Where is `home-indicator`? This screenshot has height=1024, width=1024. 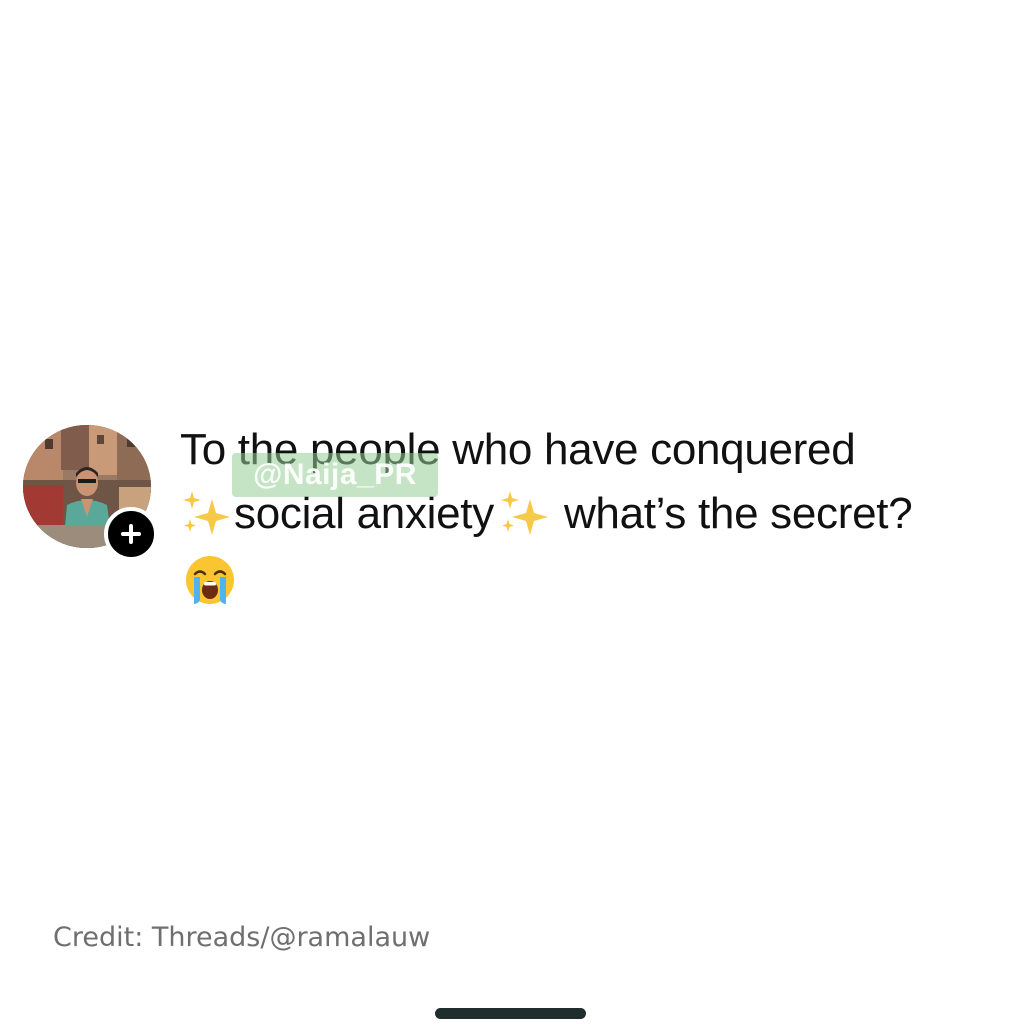 home-indicator is located at coordinates (510, 1013).